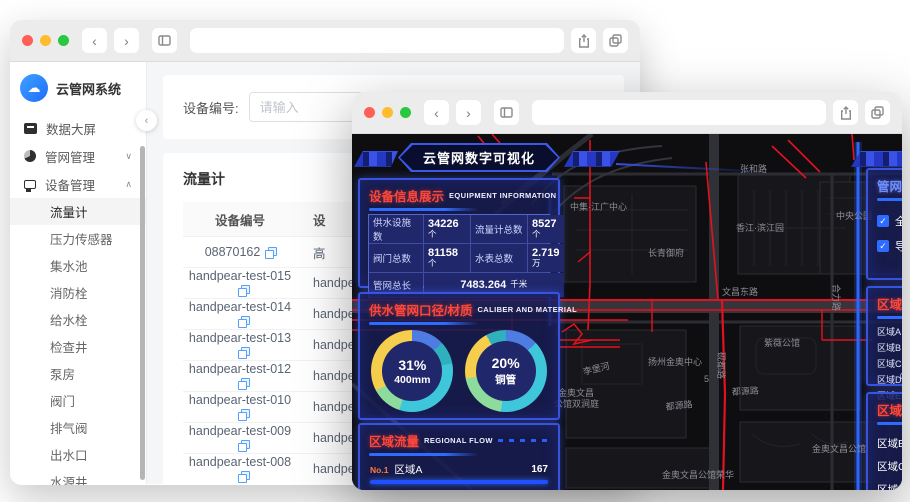 This screenshot has height=502, width=910. Describe the element at coordinates (690, 168) in the screenshot. I see `header-decoration-line` at that location.